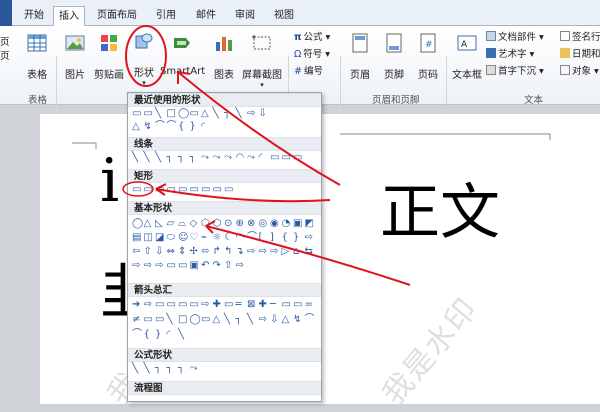  I want to click on shape-option-icon: ⬡, so click(218, 224).